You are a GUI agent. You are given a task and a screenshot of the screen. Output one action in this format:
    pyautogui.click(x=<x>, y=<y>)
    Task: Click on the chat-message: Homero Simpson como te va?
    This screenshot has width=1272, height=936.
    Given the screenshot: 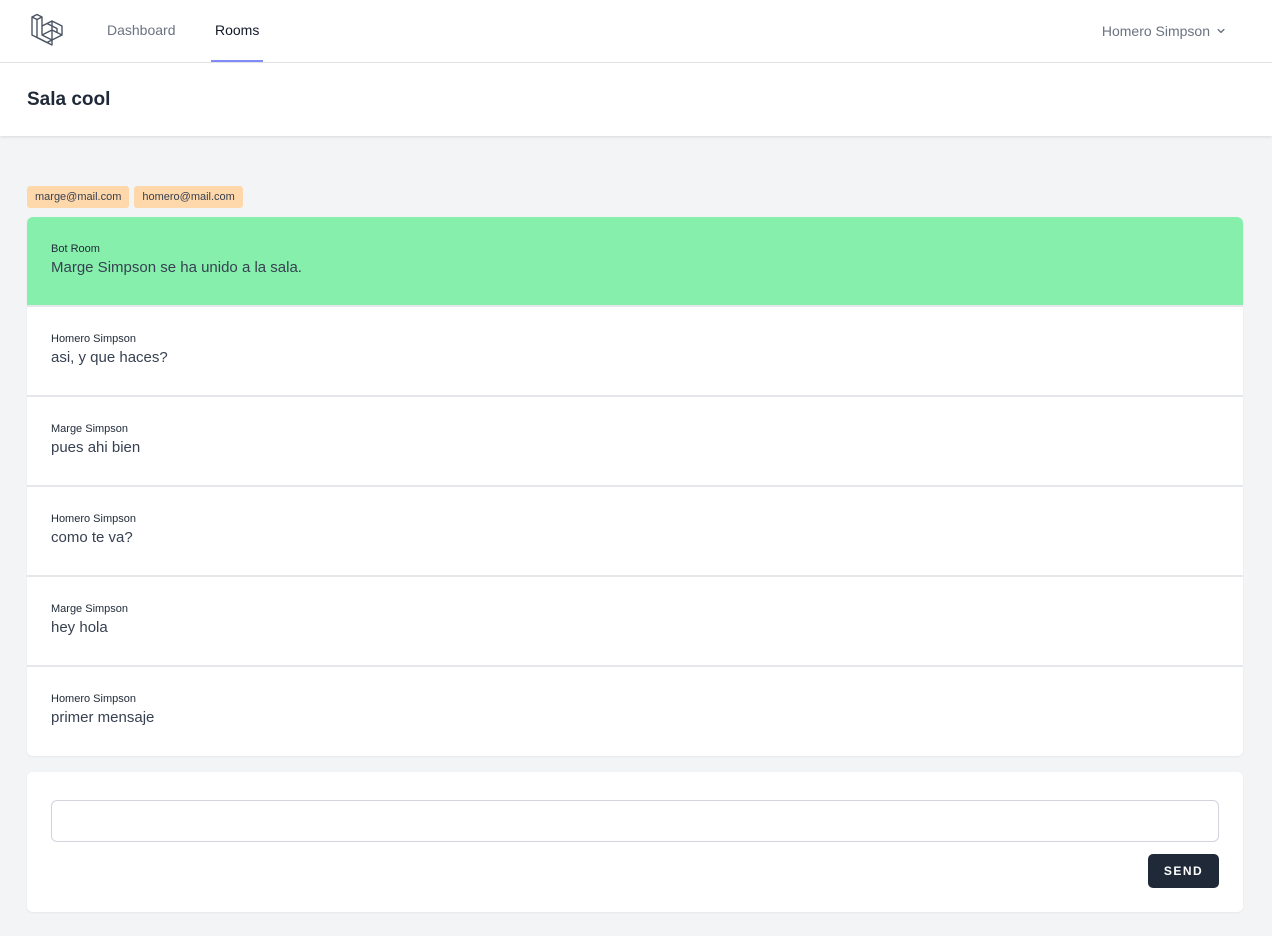 What is the action you would take?
    pyautogui.click(x=635, y=532)
    